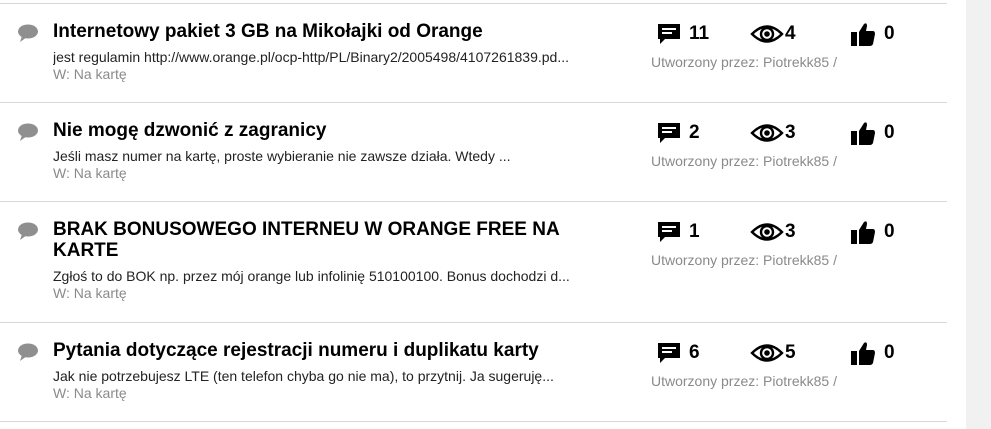 The image size is (991, 429). I want to click on views-count: 5, so click(790, 352).